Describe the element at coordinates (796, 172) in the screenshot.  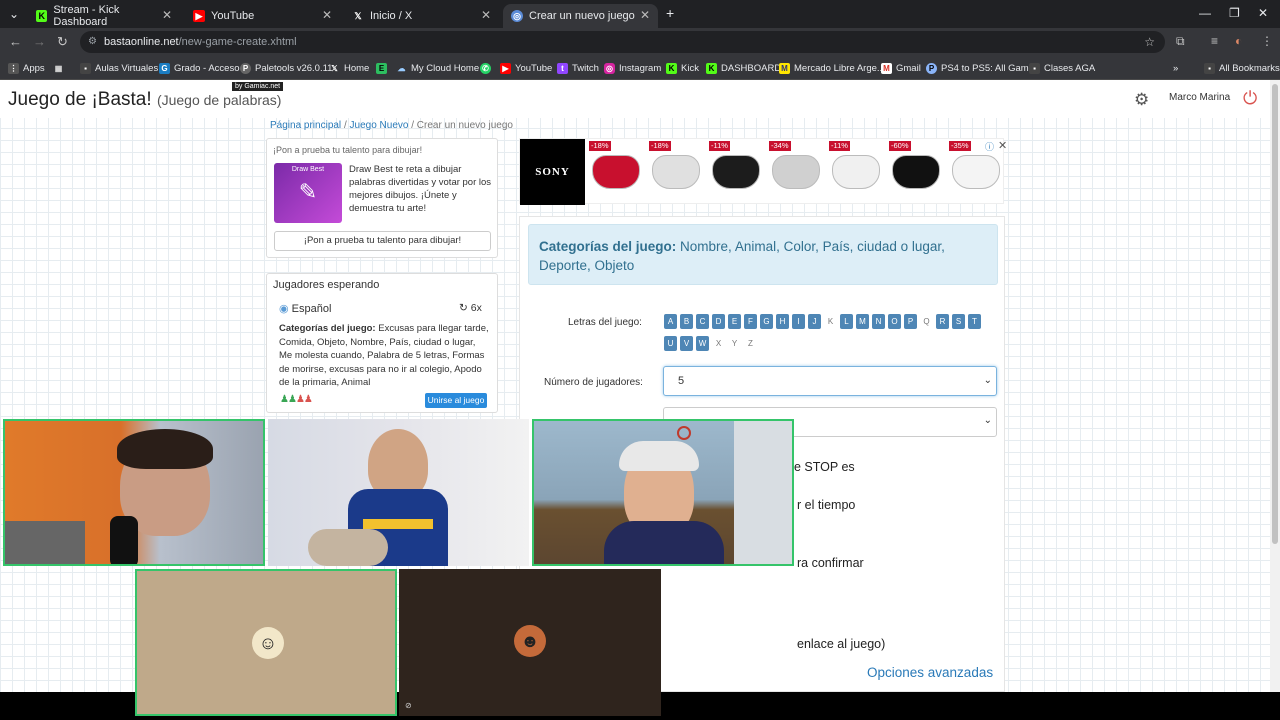
I see `ad-product: -34%` at that location.